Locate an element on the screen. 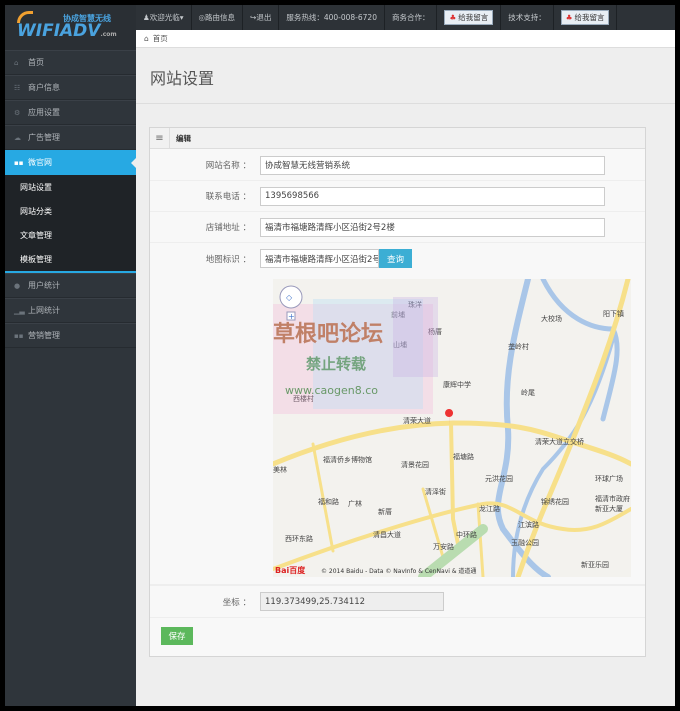 The image size is (680, 711). qq-business: ♣ 给我留言 is located at coordinates (469, 17).